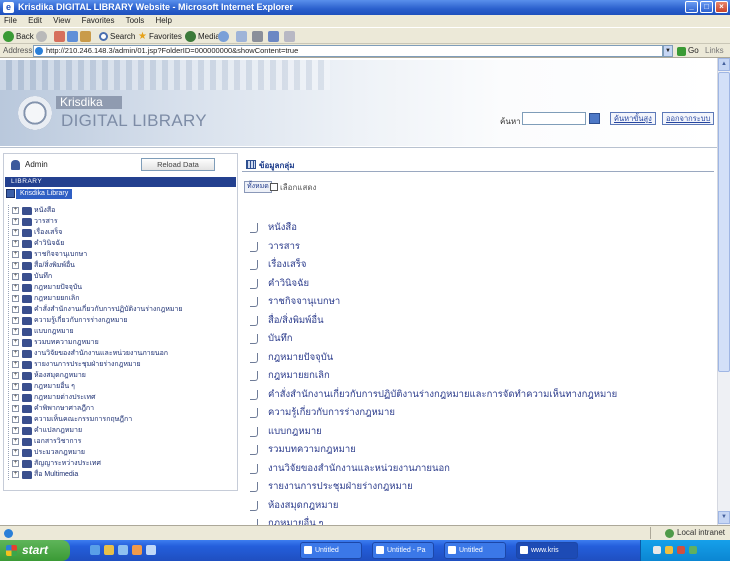 The height and width of the screenshot is (561, 730). What do you see at coordinates (117, 36) in the screenshot?
I see `search-button: Search` at bounding box center [117, 36].